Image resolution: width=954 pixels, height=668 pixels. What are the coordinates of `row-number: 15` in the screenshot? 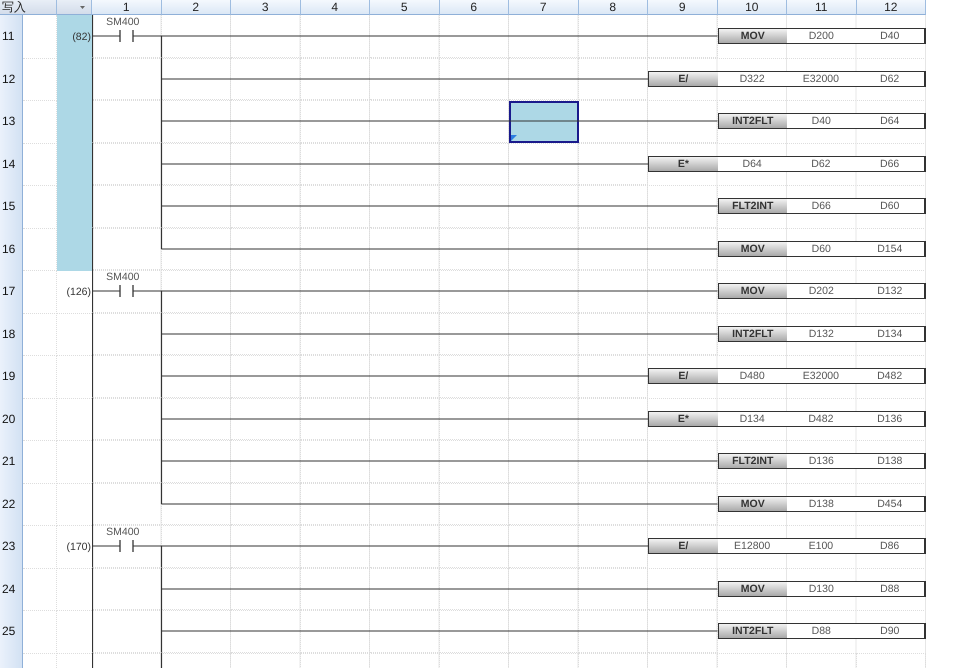 It's located at (11, 206).